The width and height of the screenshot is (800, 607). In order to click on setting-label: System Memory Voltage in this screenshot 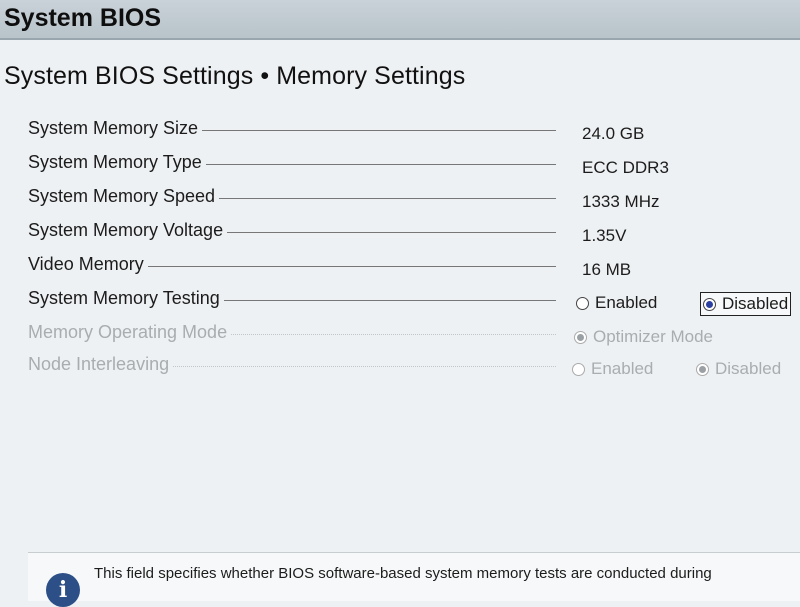, I will do `click(128, 230)`.